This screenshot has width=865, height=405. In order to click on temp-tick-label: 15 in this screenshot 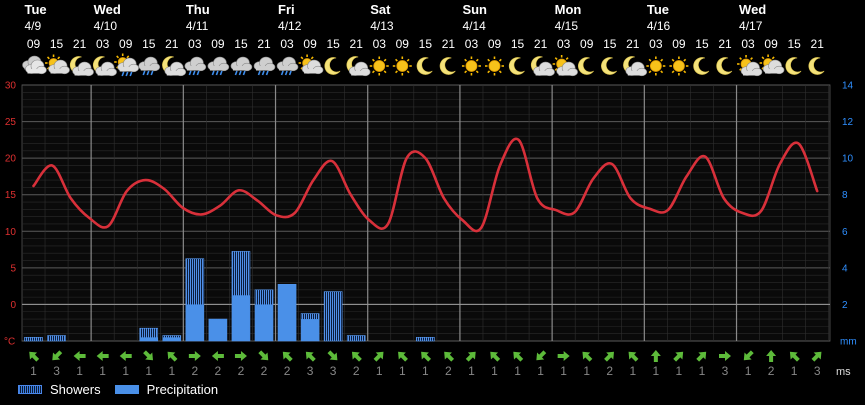, I will do `click(11, 195)`.